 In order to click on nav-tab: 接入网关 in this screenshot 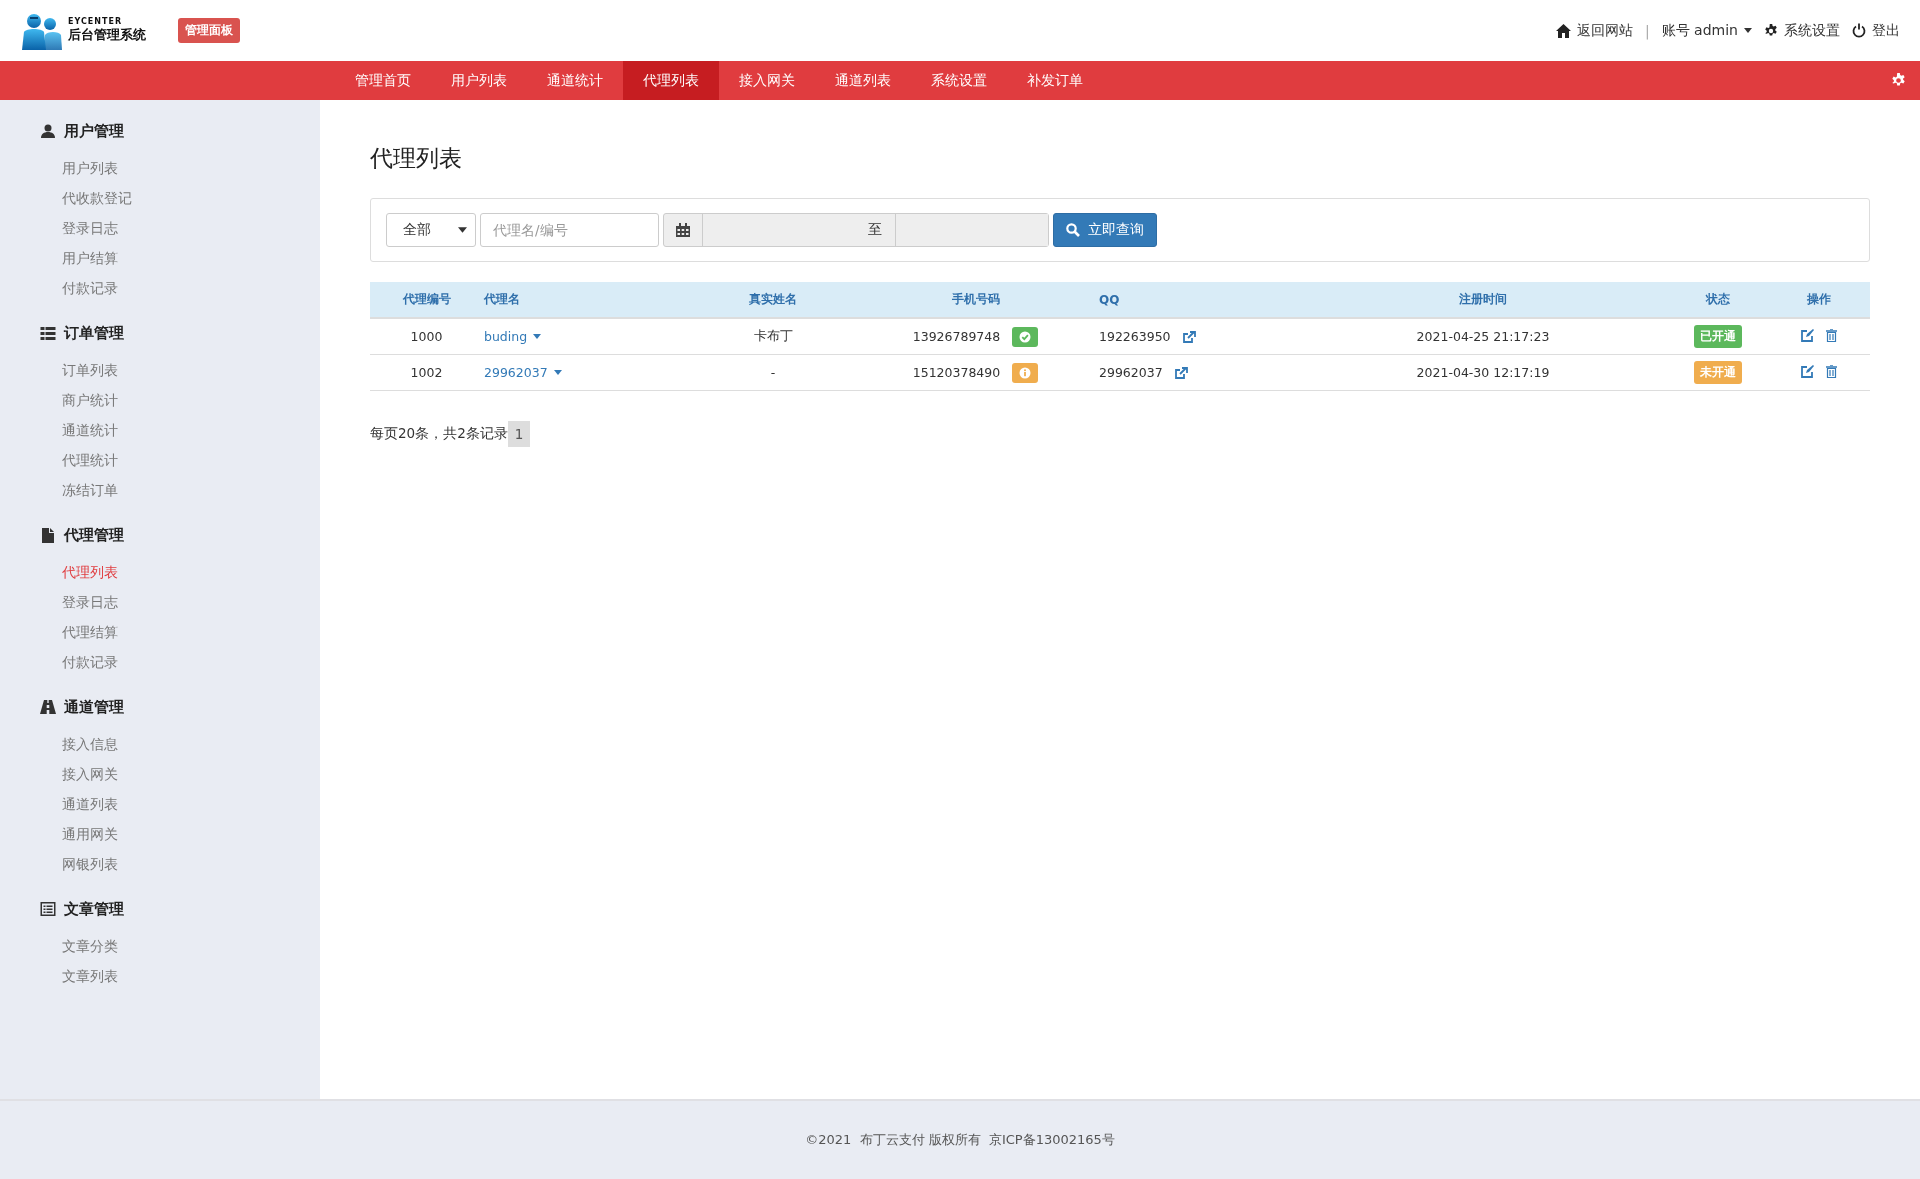, I will do `click(767, 80)`.